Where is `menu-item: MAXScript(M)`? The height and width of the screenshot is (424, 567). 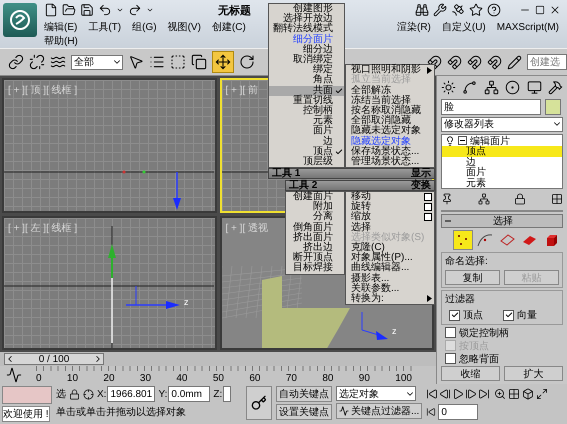
menu-item: MAXScript(M) is located at coordinates (527, 27).